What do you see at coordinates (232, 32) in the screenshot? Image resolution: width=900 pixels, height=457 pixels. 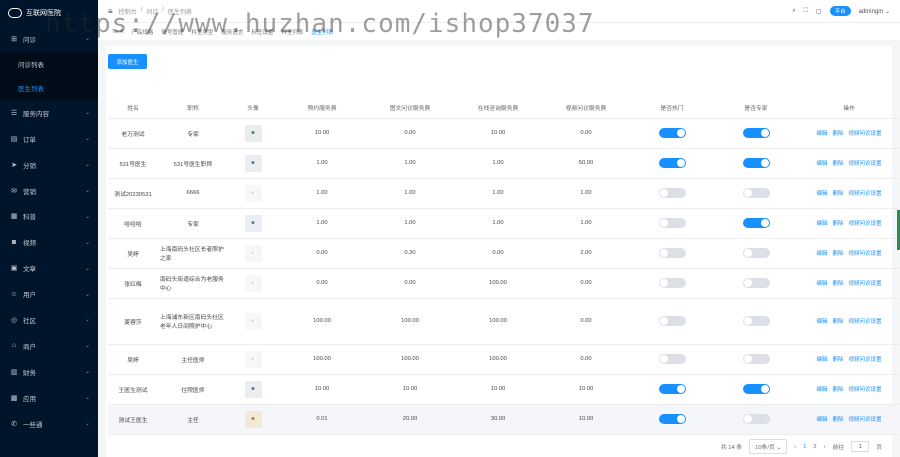 I see `tab: 服务语言` at bounding box center [232, 32].